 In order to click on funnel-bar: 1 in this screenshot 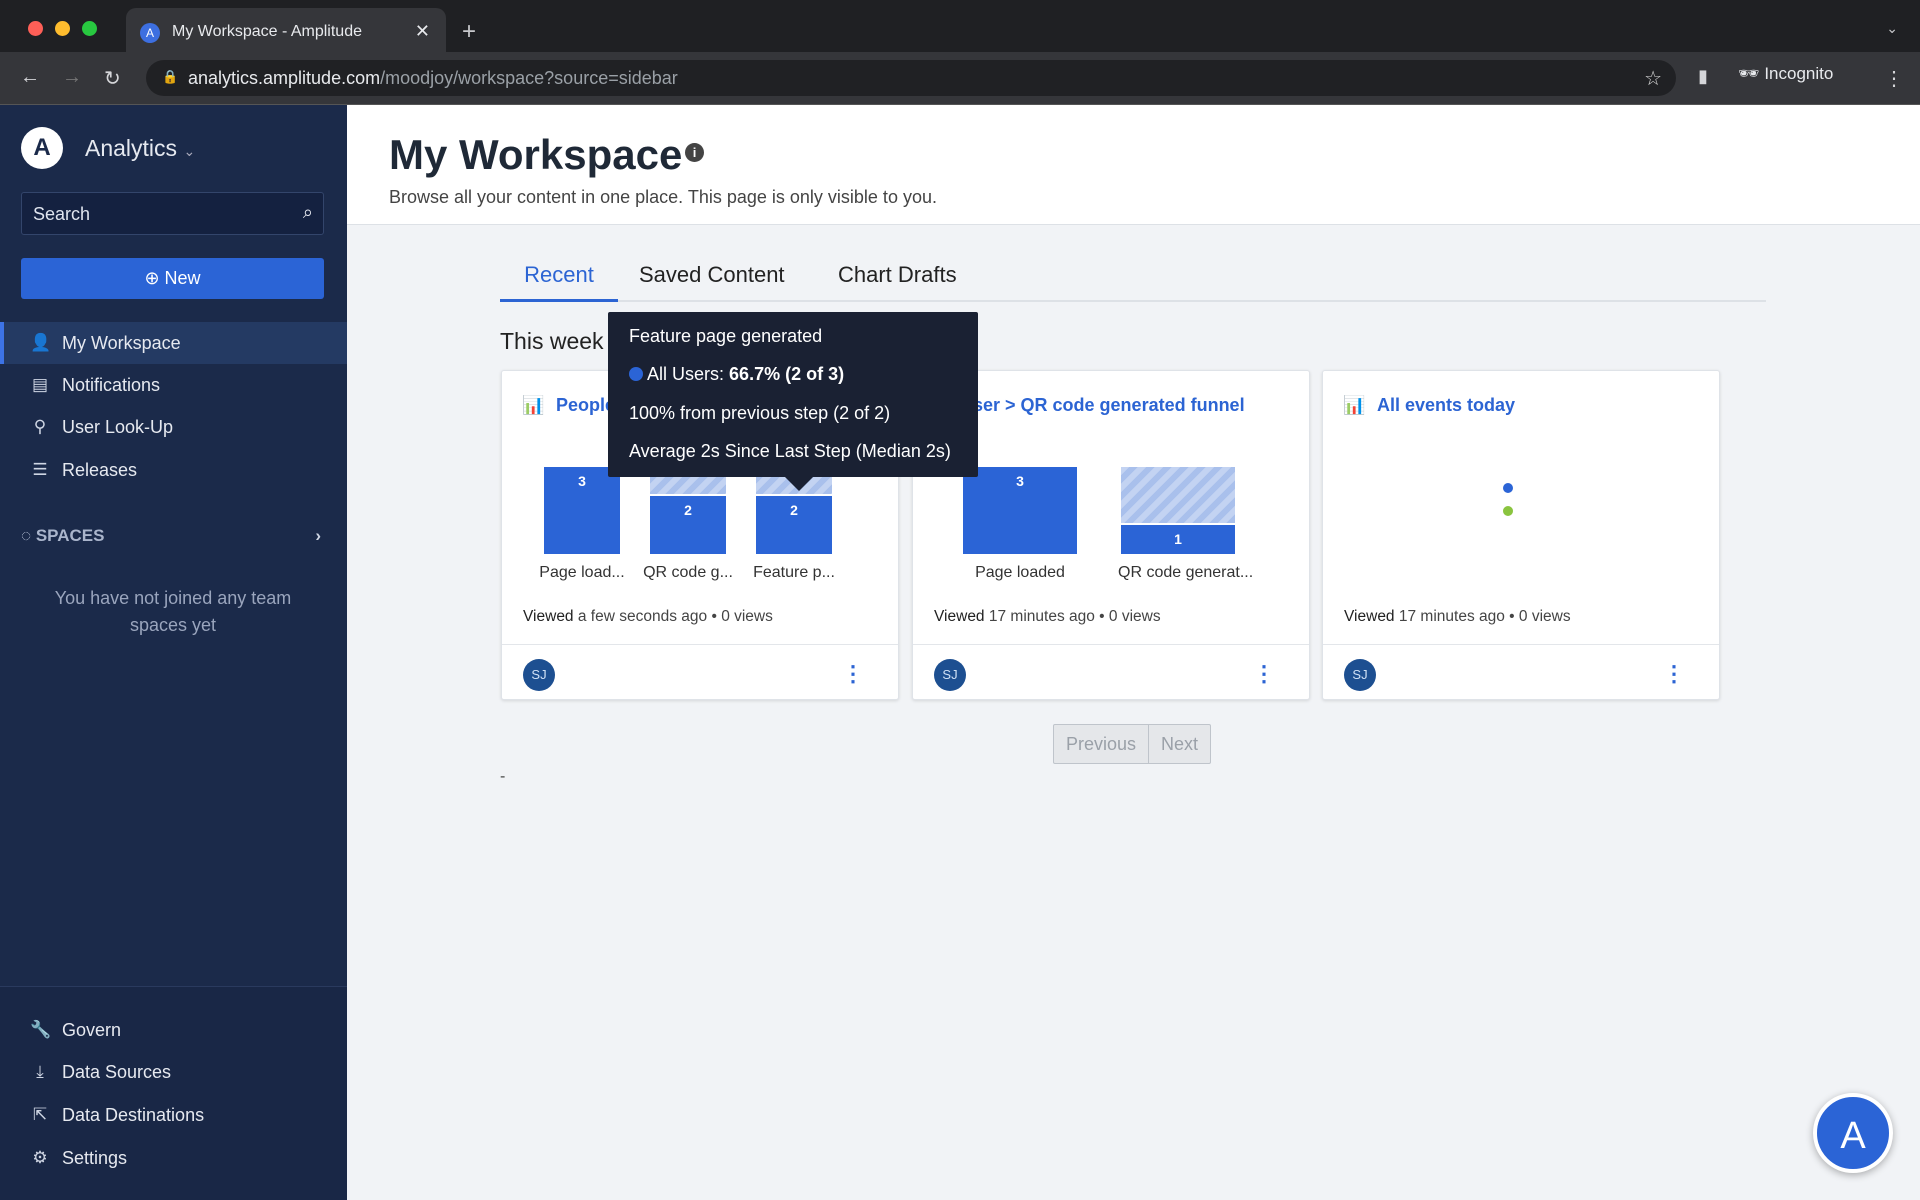, I will do `click(1178, 539)`.